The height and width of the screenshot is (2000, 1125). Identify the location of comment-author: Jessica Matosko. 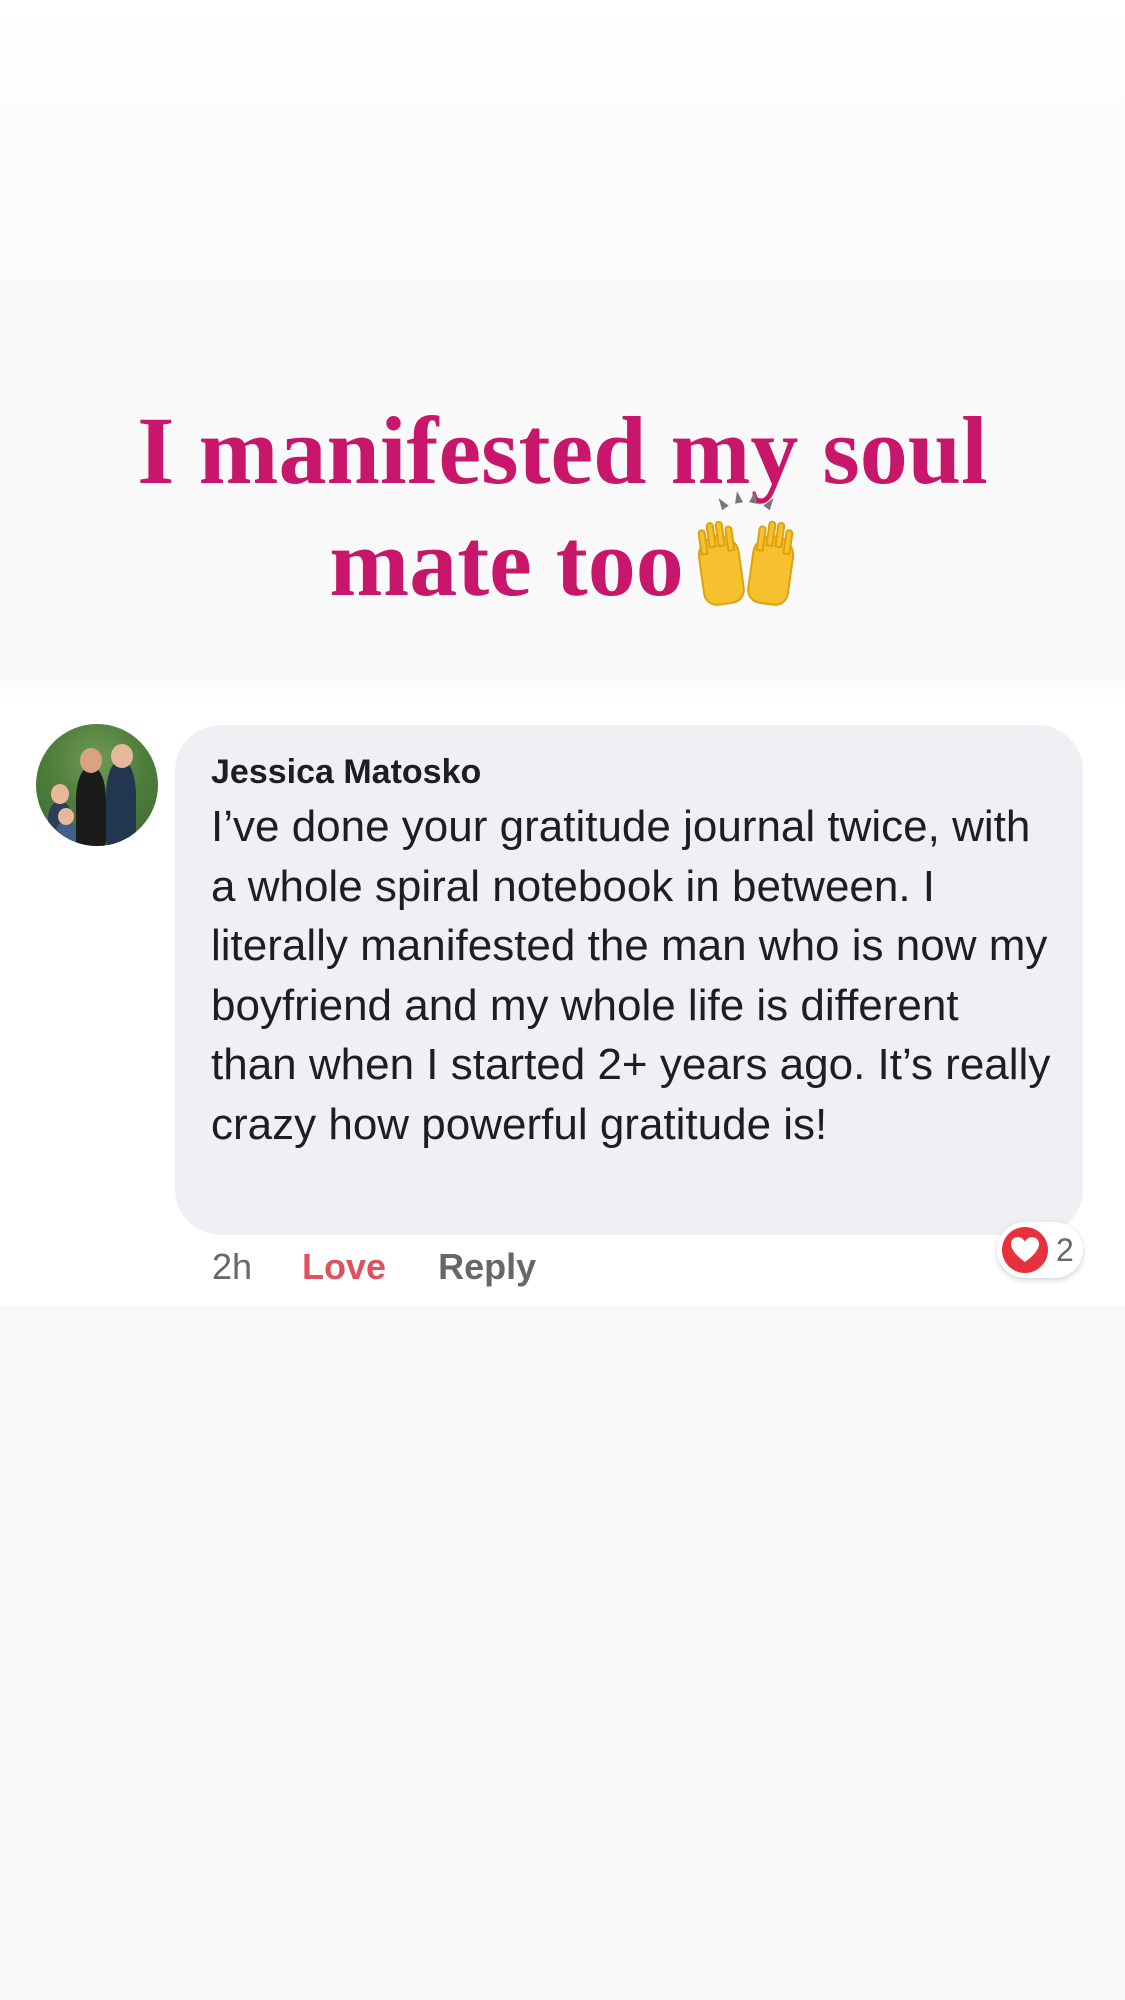
(629, 772).